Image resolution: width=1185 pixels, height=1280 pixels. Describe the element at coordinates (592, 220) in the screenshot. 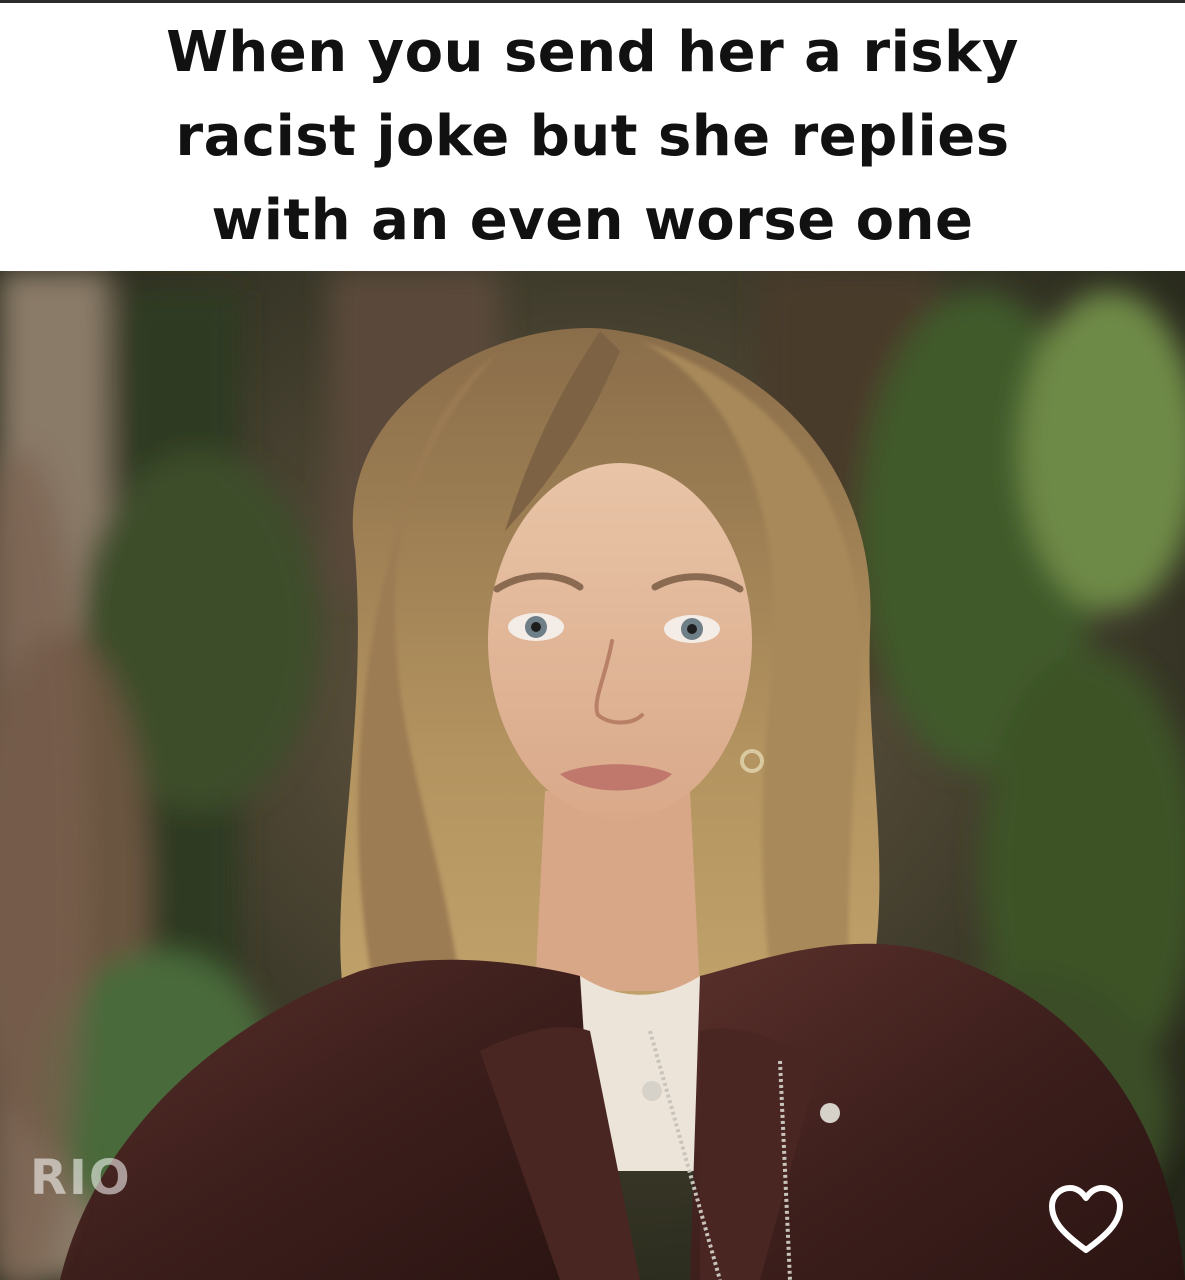

I see `caption-line-3: with an even worse one` at that location.